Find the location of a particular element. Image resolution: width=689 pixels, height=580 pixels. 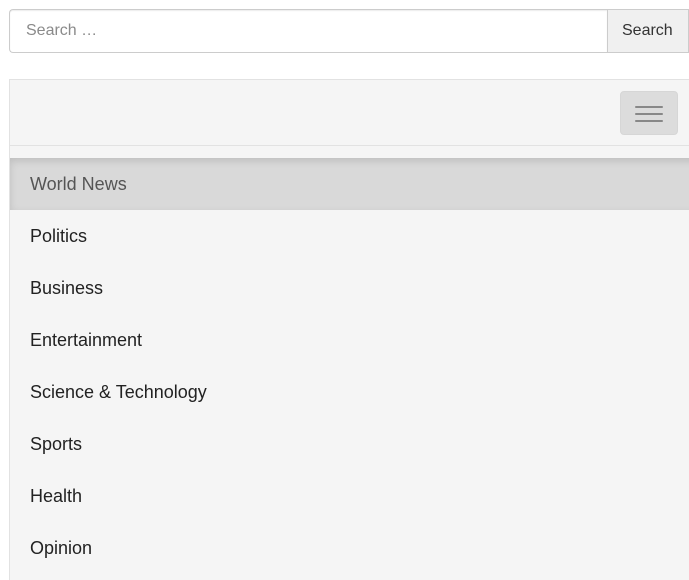

nav-item-health: Health is located at coordinates (349, 496).